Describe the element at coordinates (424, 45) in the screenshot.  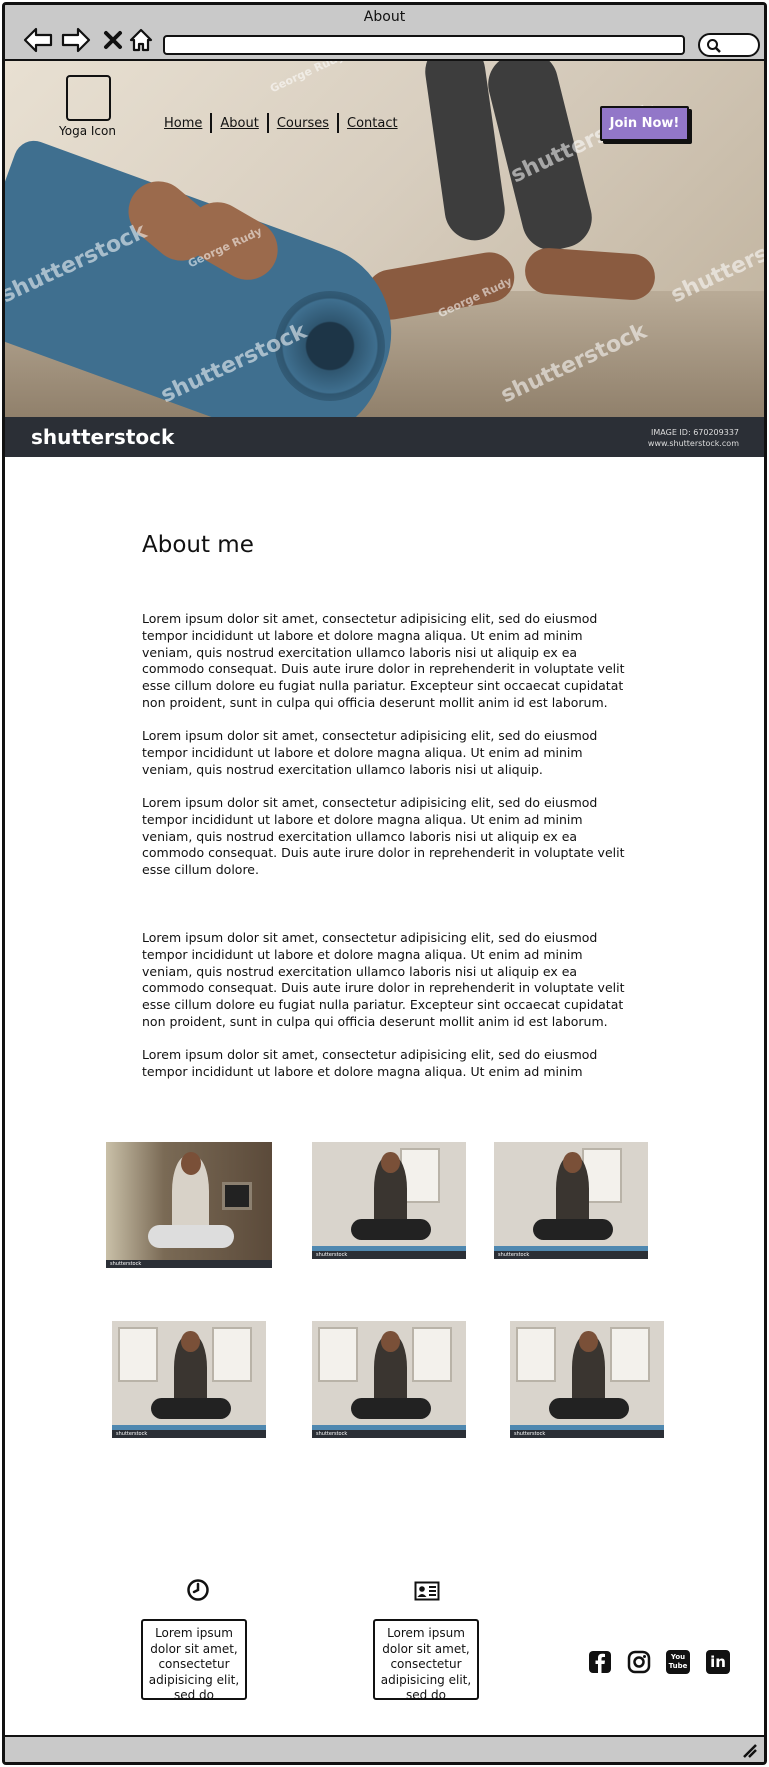
I see `address-bar` at that location.